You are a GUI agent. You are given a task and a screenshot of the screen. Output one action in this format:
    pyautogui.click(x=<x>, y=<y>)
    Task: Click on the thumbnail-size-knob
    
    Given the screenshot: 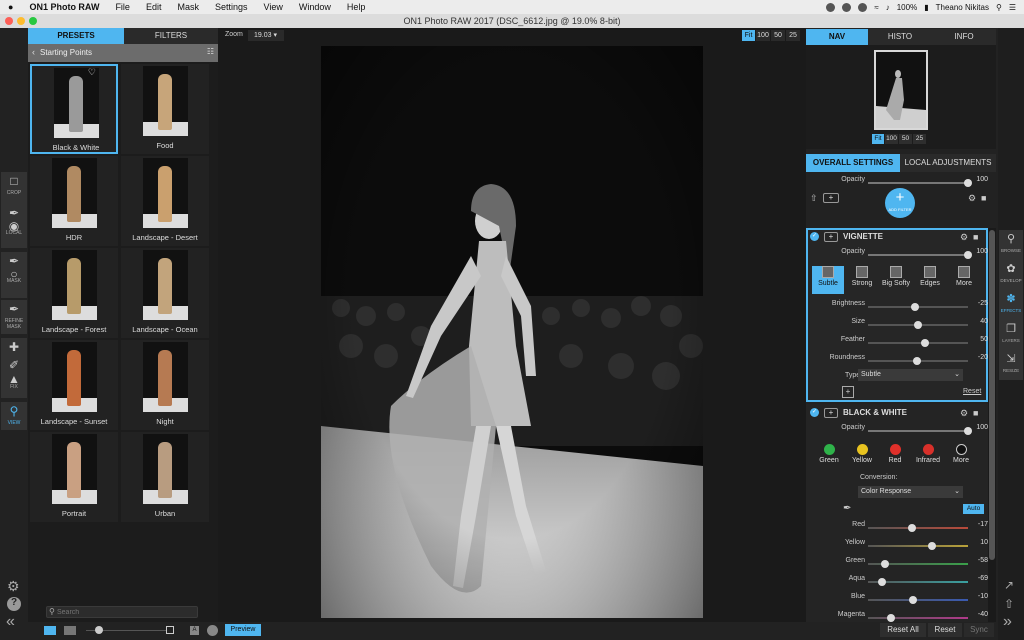 What is the action you would take?
    pyautogui.click(x=99, y=630)
    